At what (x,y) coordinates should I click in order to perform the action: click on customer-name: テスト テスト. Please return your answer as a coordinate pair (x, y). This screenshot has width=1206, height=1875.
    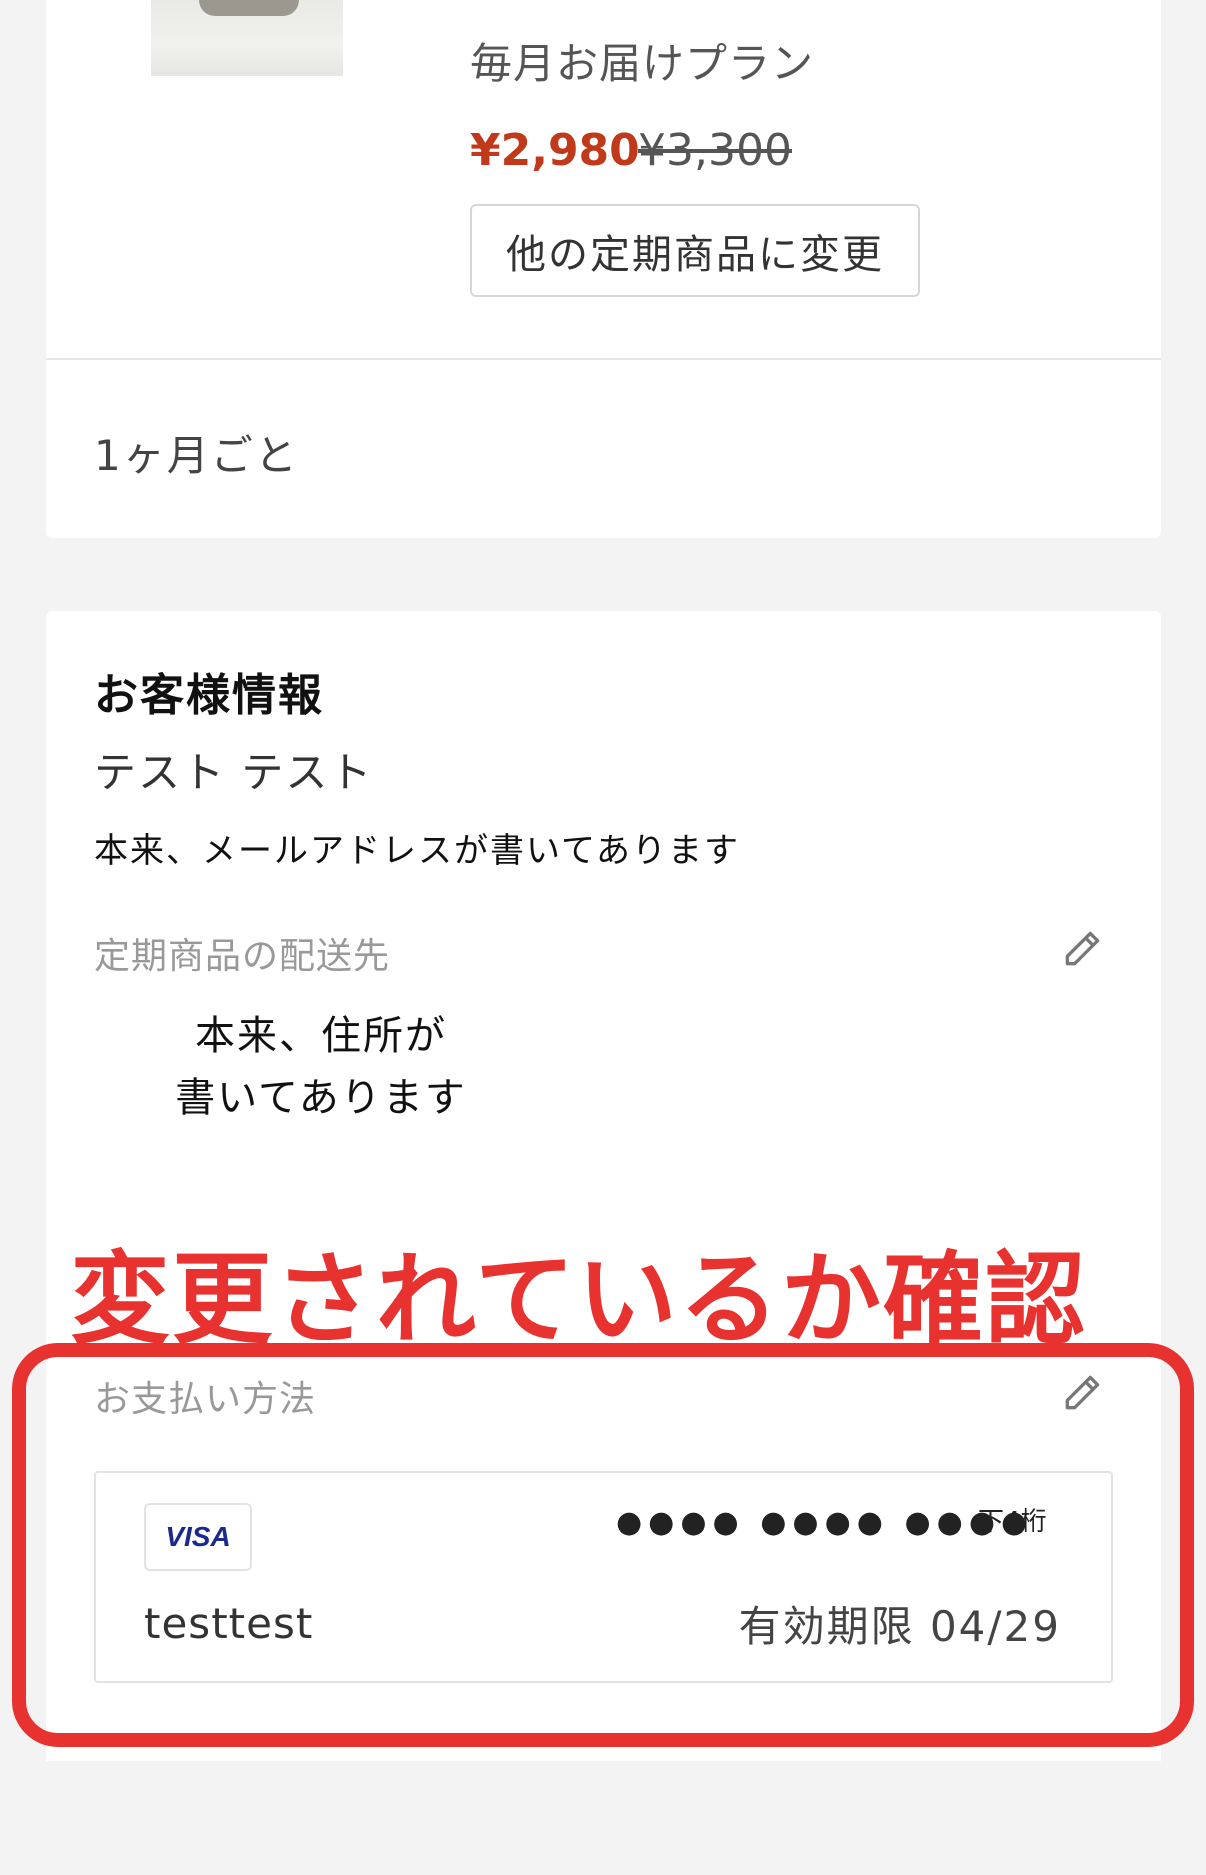
    Looking at the image, I should click on (234, 772).